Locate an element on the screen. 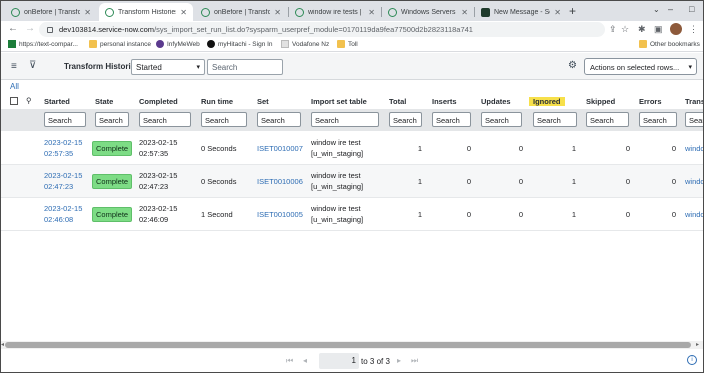 This screenshot has height=373, width=704. page-number-input: 1 is located at coordinates (339, 361).